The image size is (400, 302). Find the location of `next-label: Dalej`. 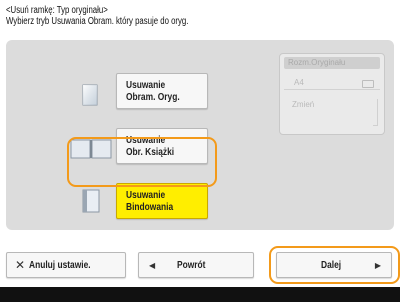

next-label: Dalej is located at coordinates (331, 265).